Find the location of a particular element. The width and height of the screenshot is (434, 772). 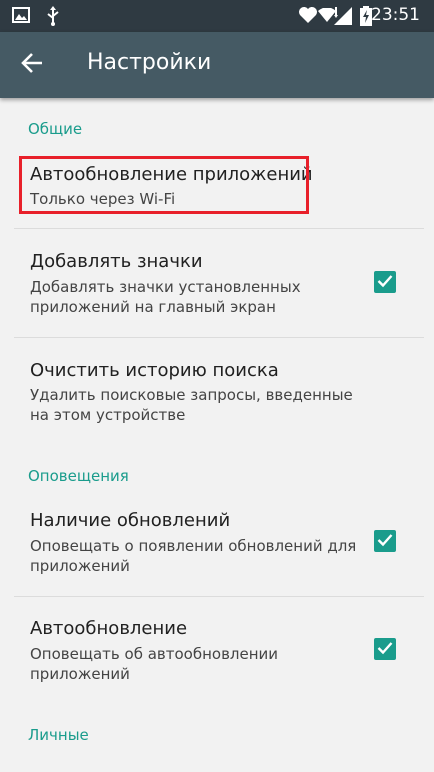

add-icons-checkbox is located at coordinates (385, 282).